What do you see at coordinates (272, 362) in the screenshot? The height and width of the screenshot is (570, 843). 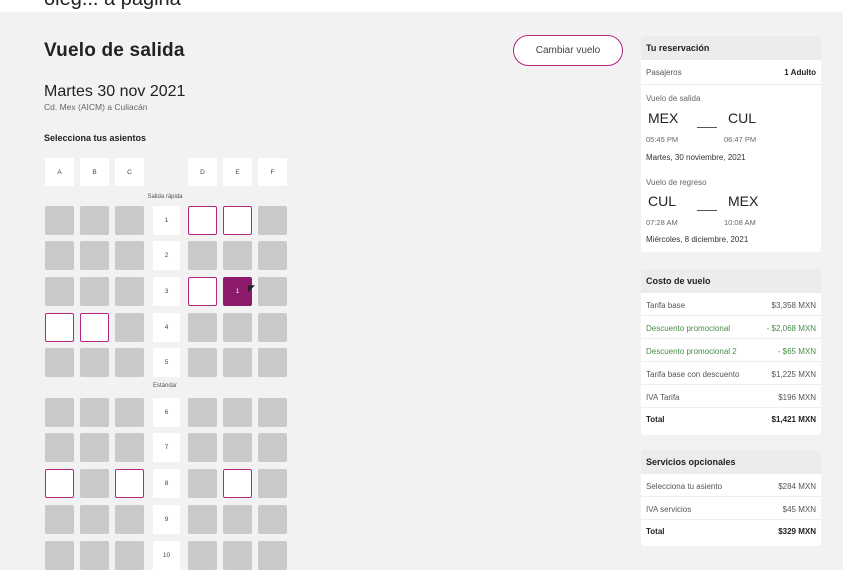 I see `seat-5f` at bounding box center [272, 362].